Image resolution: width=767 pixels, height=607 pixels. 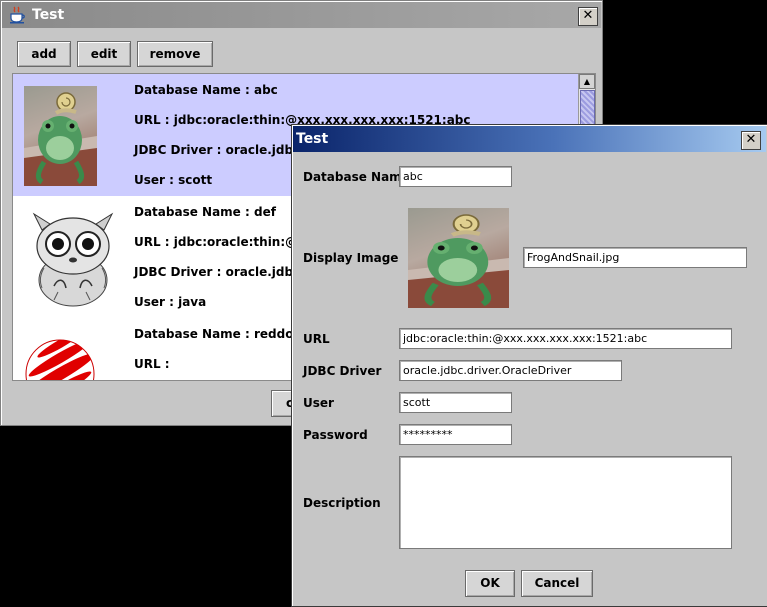 What do you see at coordinates (356, 177) in the screenshot?
I see `database-name-label: Database Name` at bounding box center [356, 177].